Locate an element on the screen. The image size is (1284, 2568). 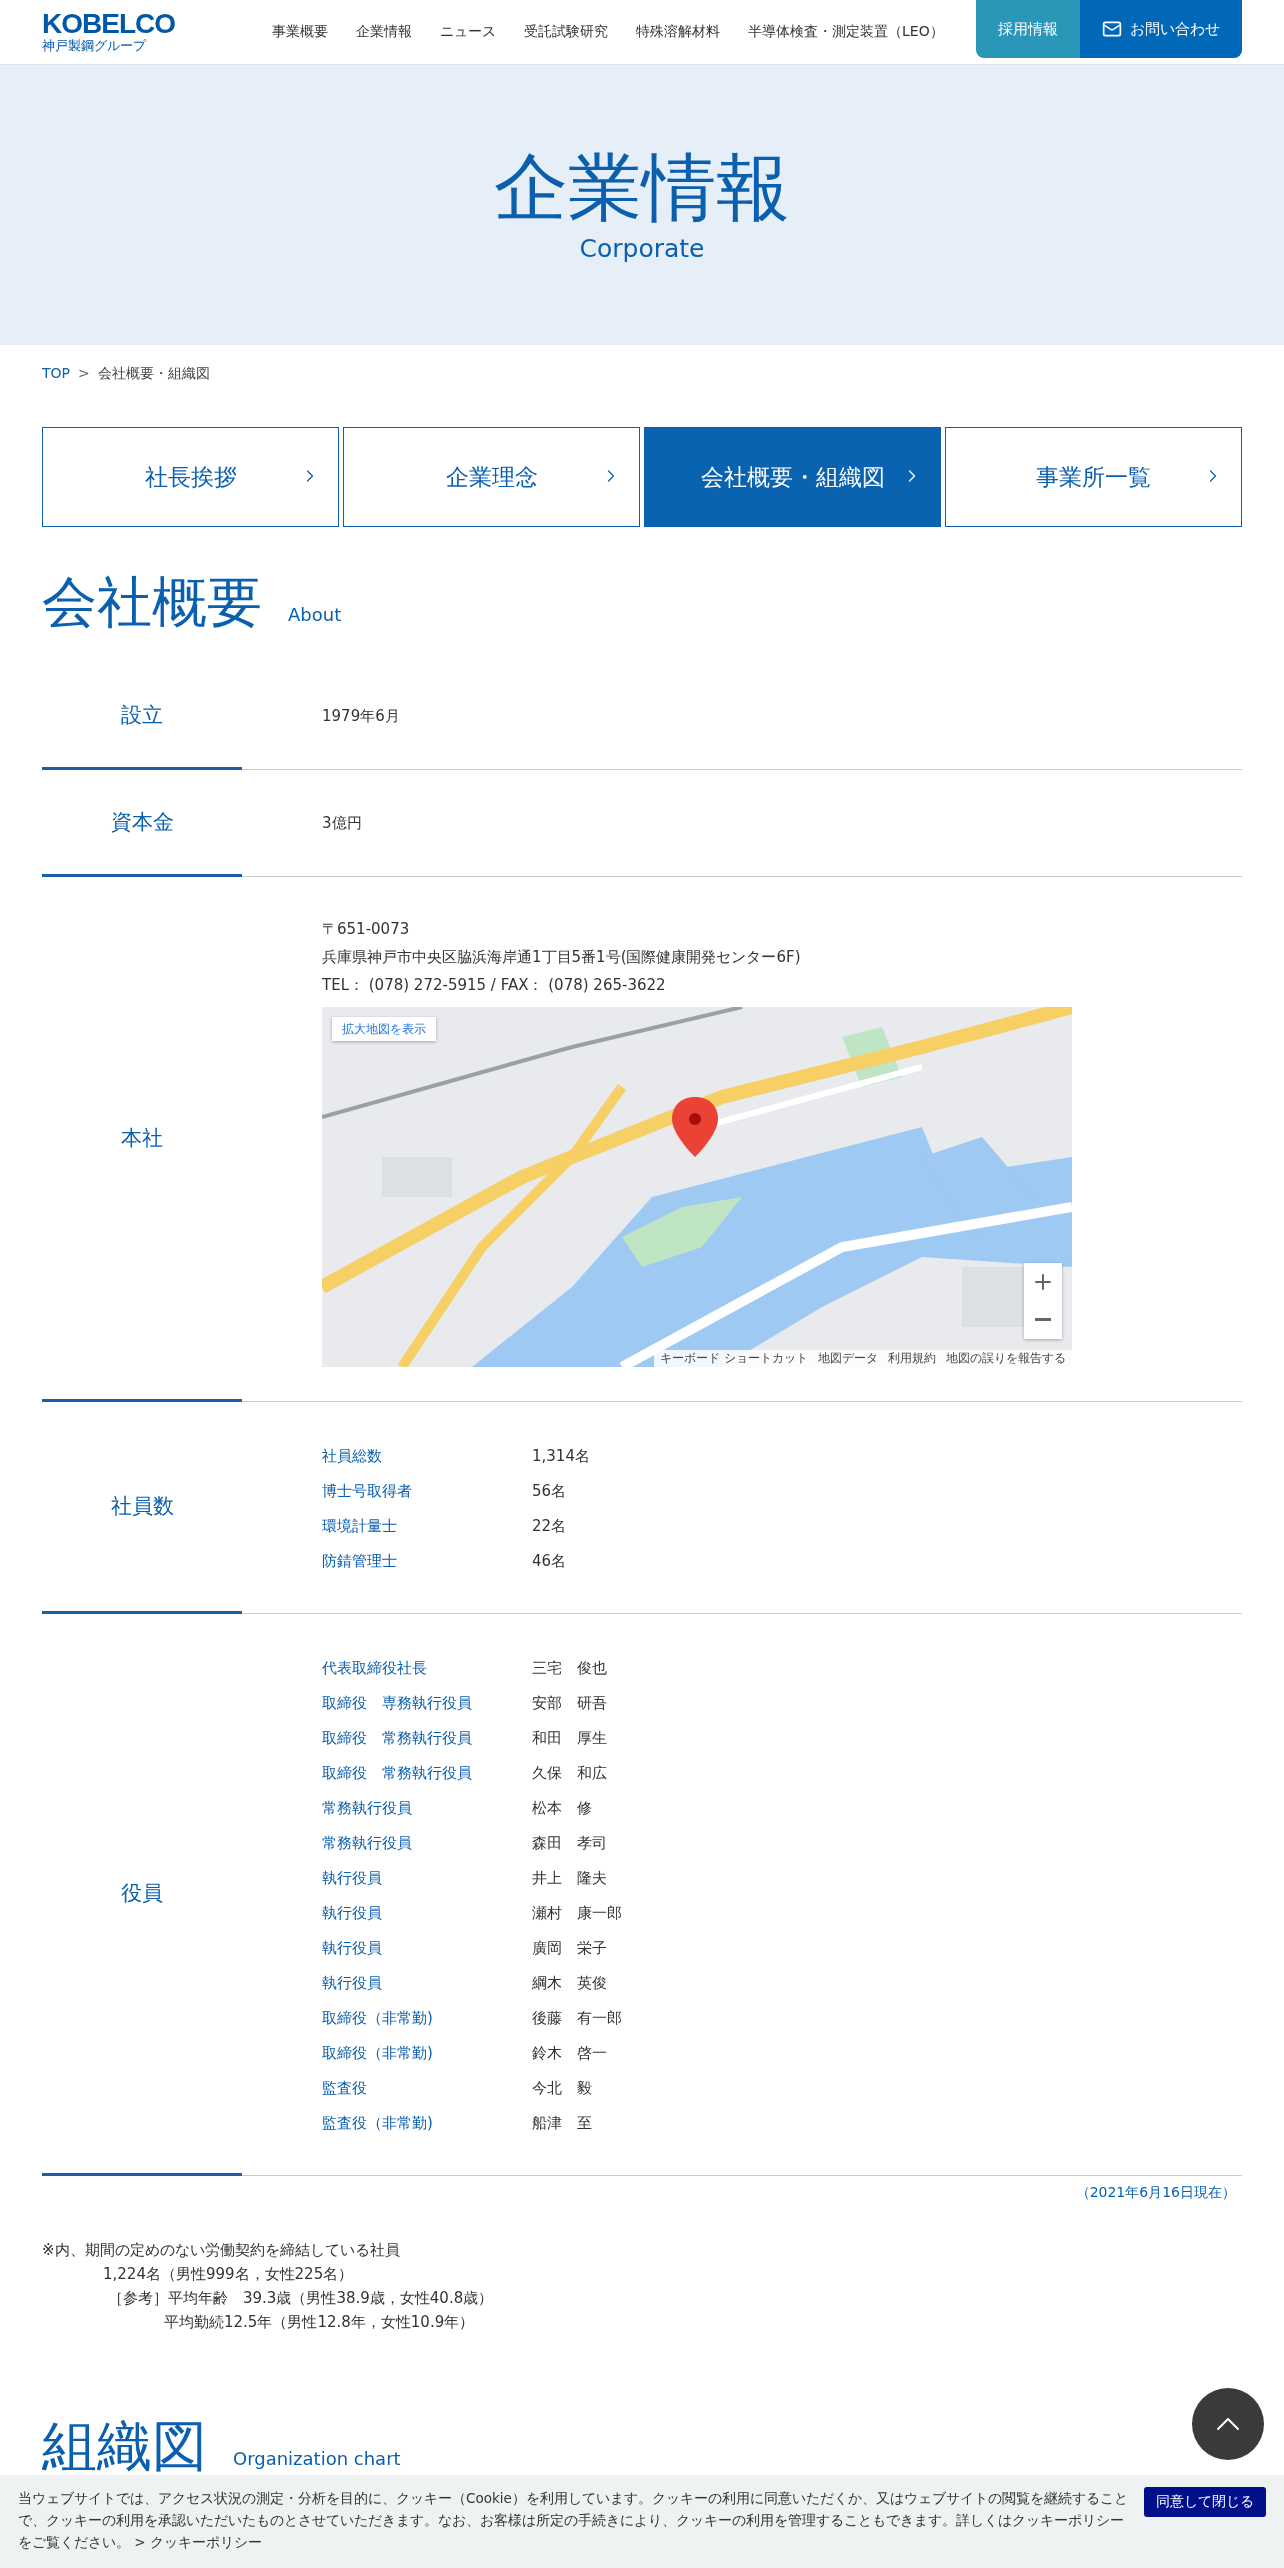
page-subtitle: Corporate is located at coordinates (642, 249).